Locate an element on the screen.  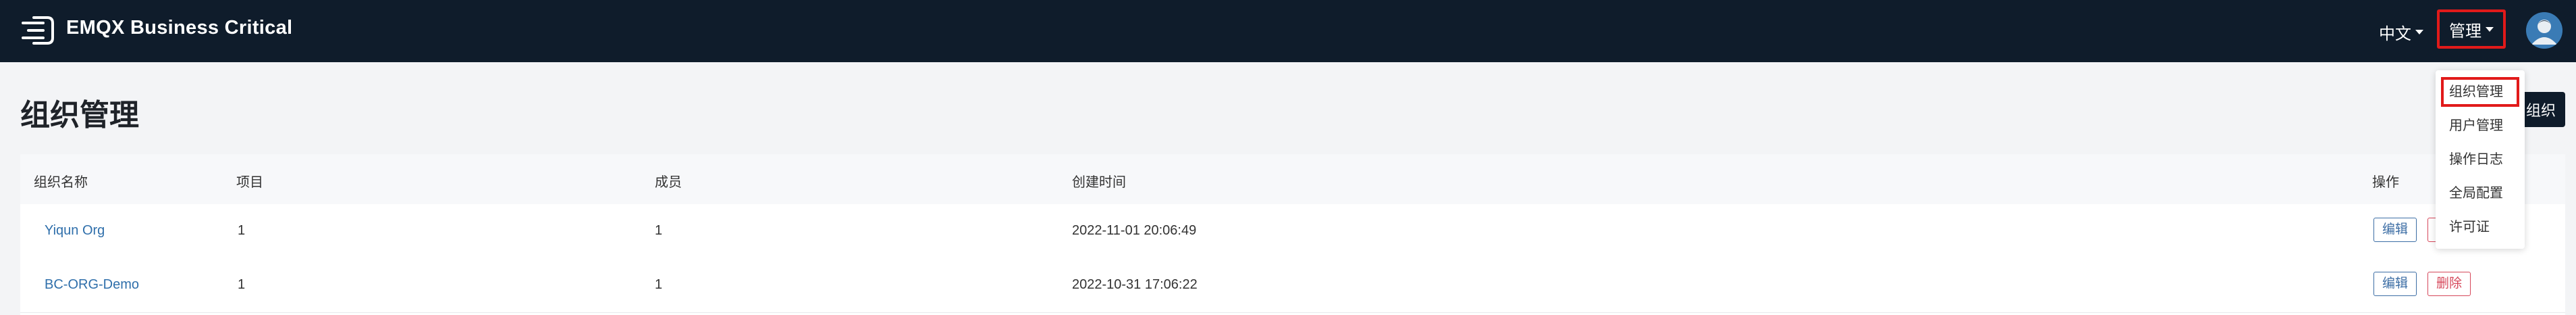
admin-dropdown-menu: 组织管理 用户管理 操作日志 全局配置 许可证 is located at coordinates (2480, 159).